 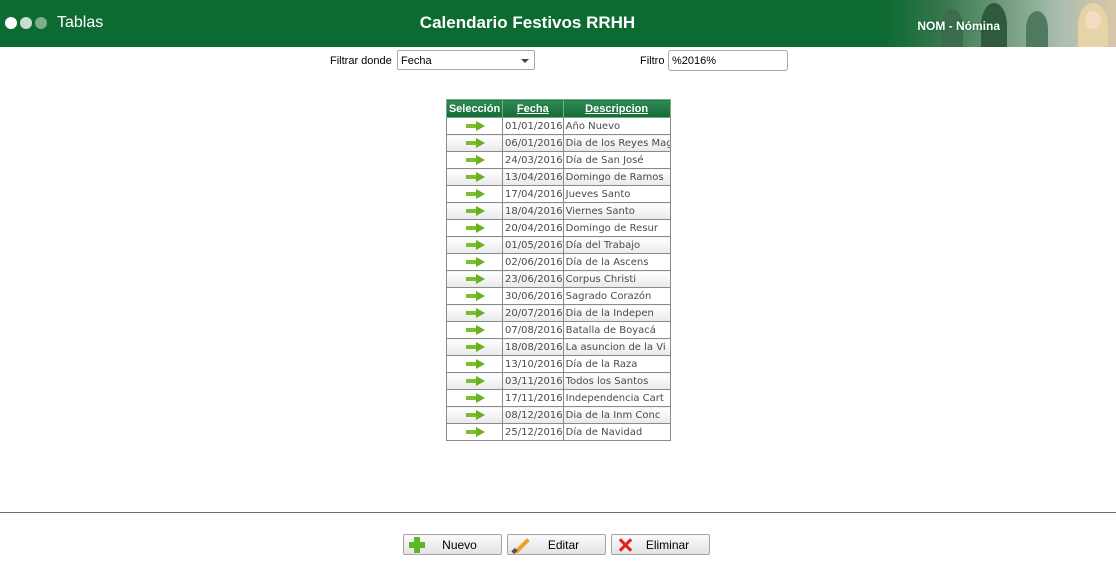 What do you see at coordinates (616, 177) in the screenshot?
I see `description-cell: Domingo de Ramos` at bounding box center [616, 177].